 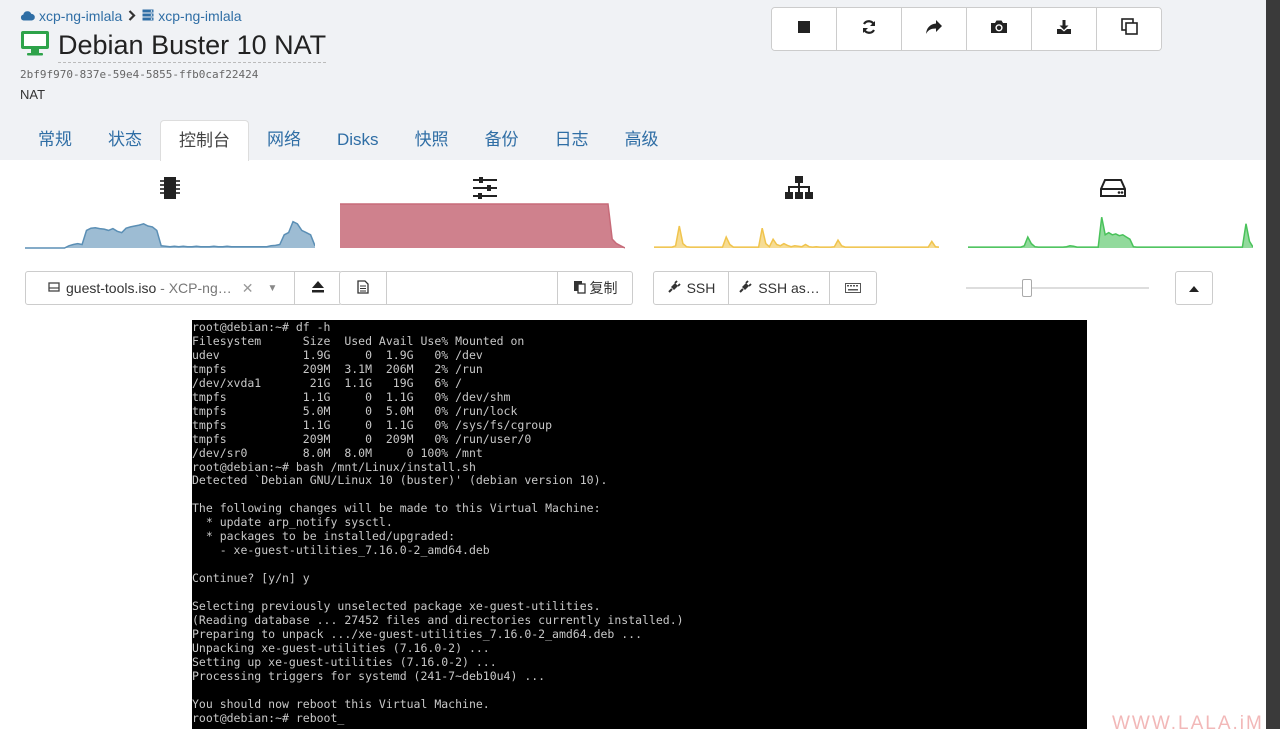 I want to click on cpu-stats, so click(x=170, y=212).